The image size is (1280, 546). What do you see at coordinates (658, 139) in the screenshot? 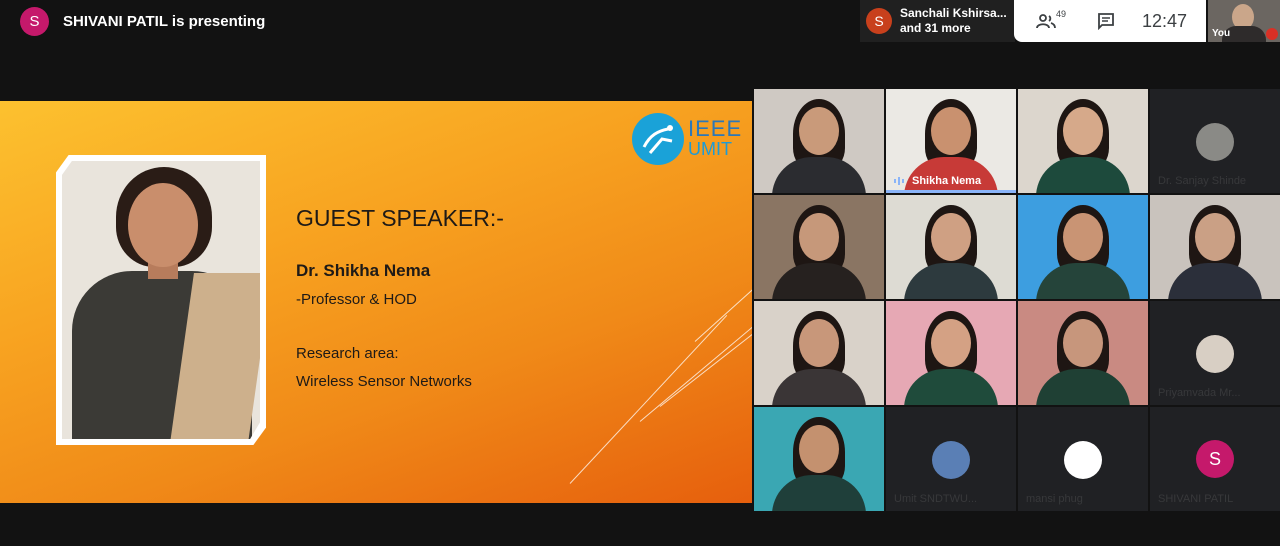
I see `ieee-logo-icon` at bounding box center [658, 139].